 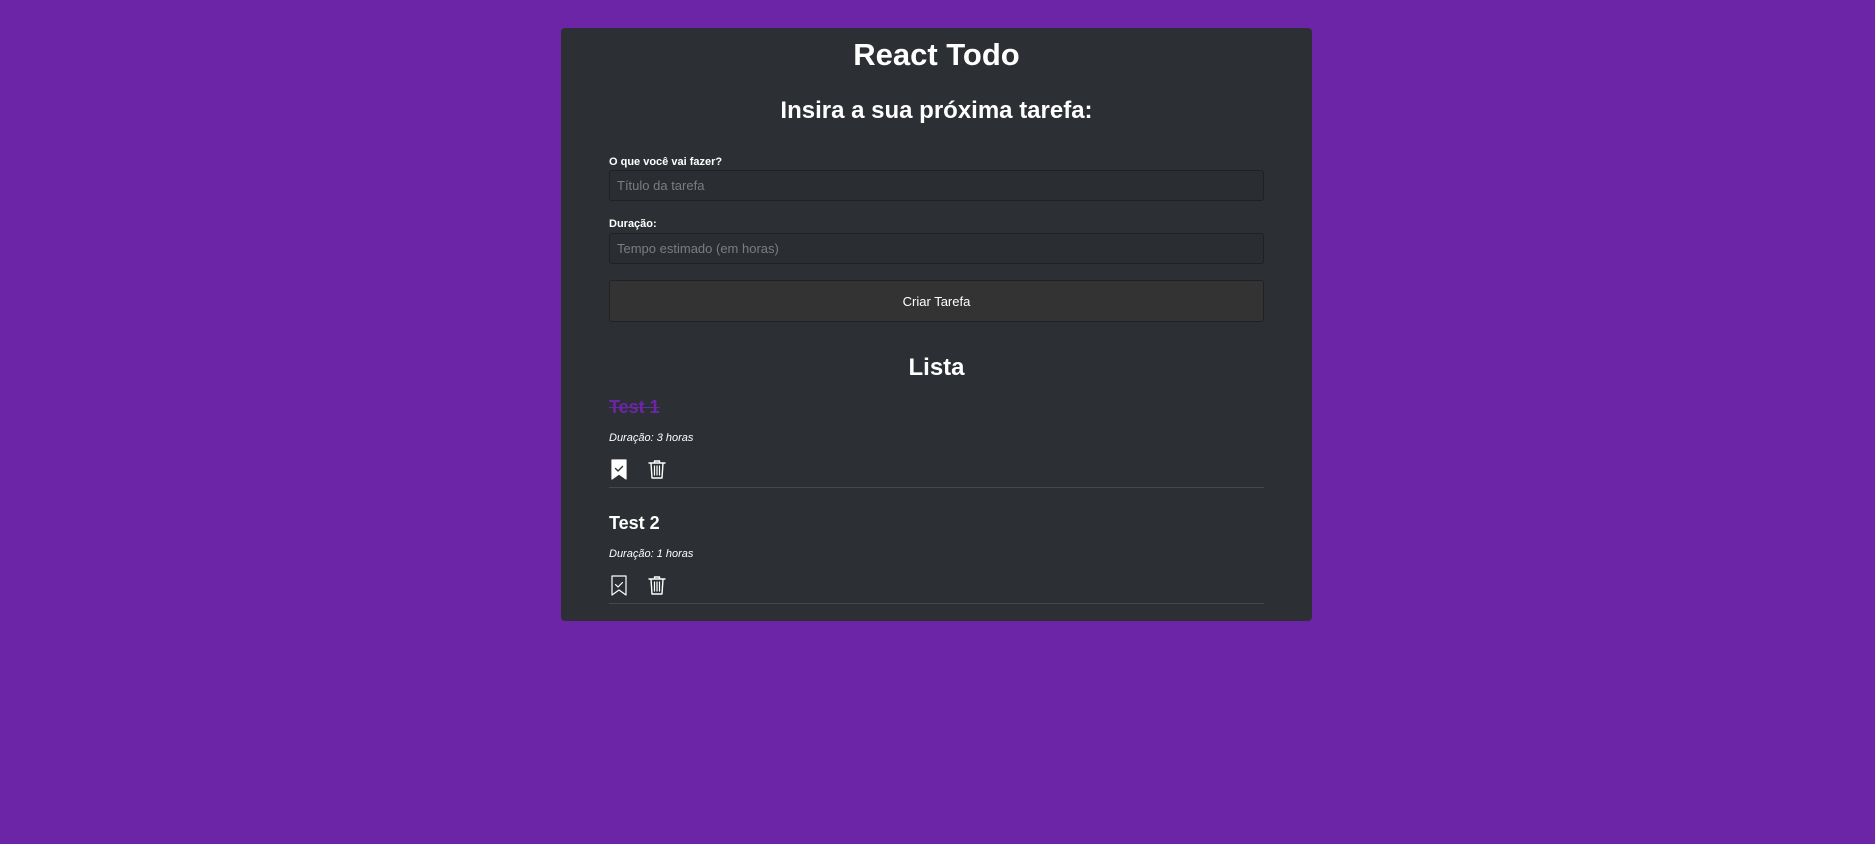 What do you see at coordinates (634, 523) in the screenshot?
I see `todo-title: Test 2` at bounding box center [634, 523].